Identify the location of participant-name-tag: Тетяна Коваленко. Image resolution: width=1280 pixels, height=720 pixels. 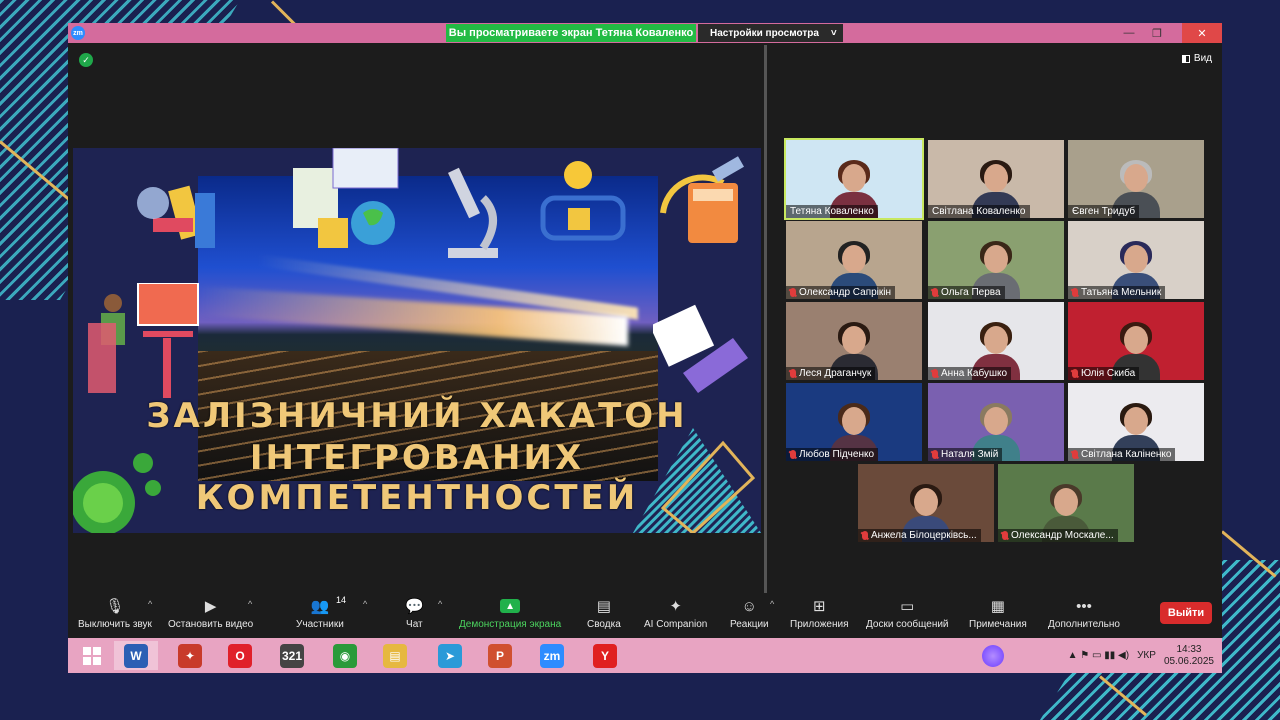
(832, 211).